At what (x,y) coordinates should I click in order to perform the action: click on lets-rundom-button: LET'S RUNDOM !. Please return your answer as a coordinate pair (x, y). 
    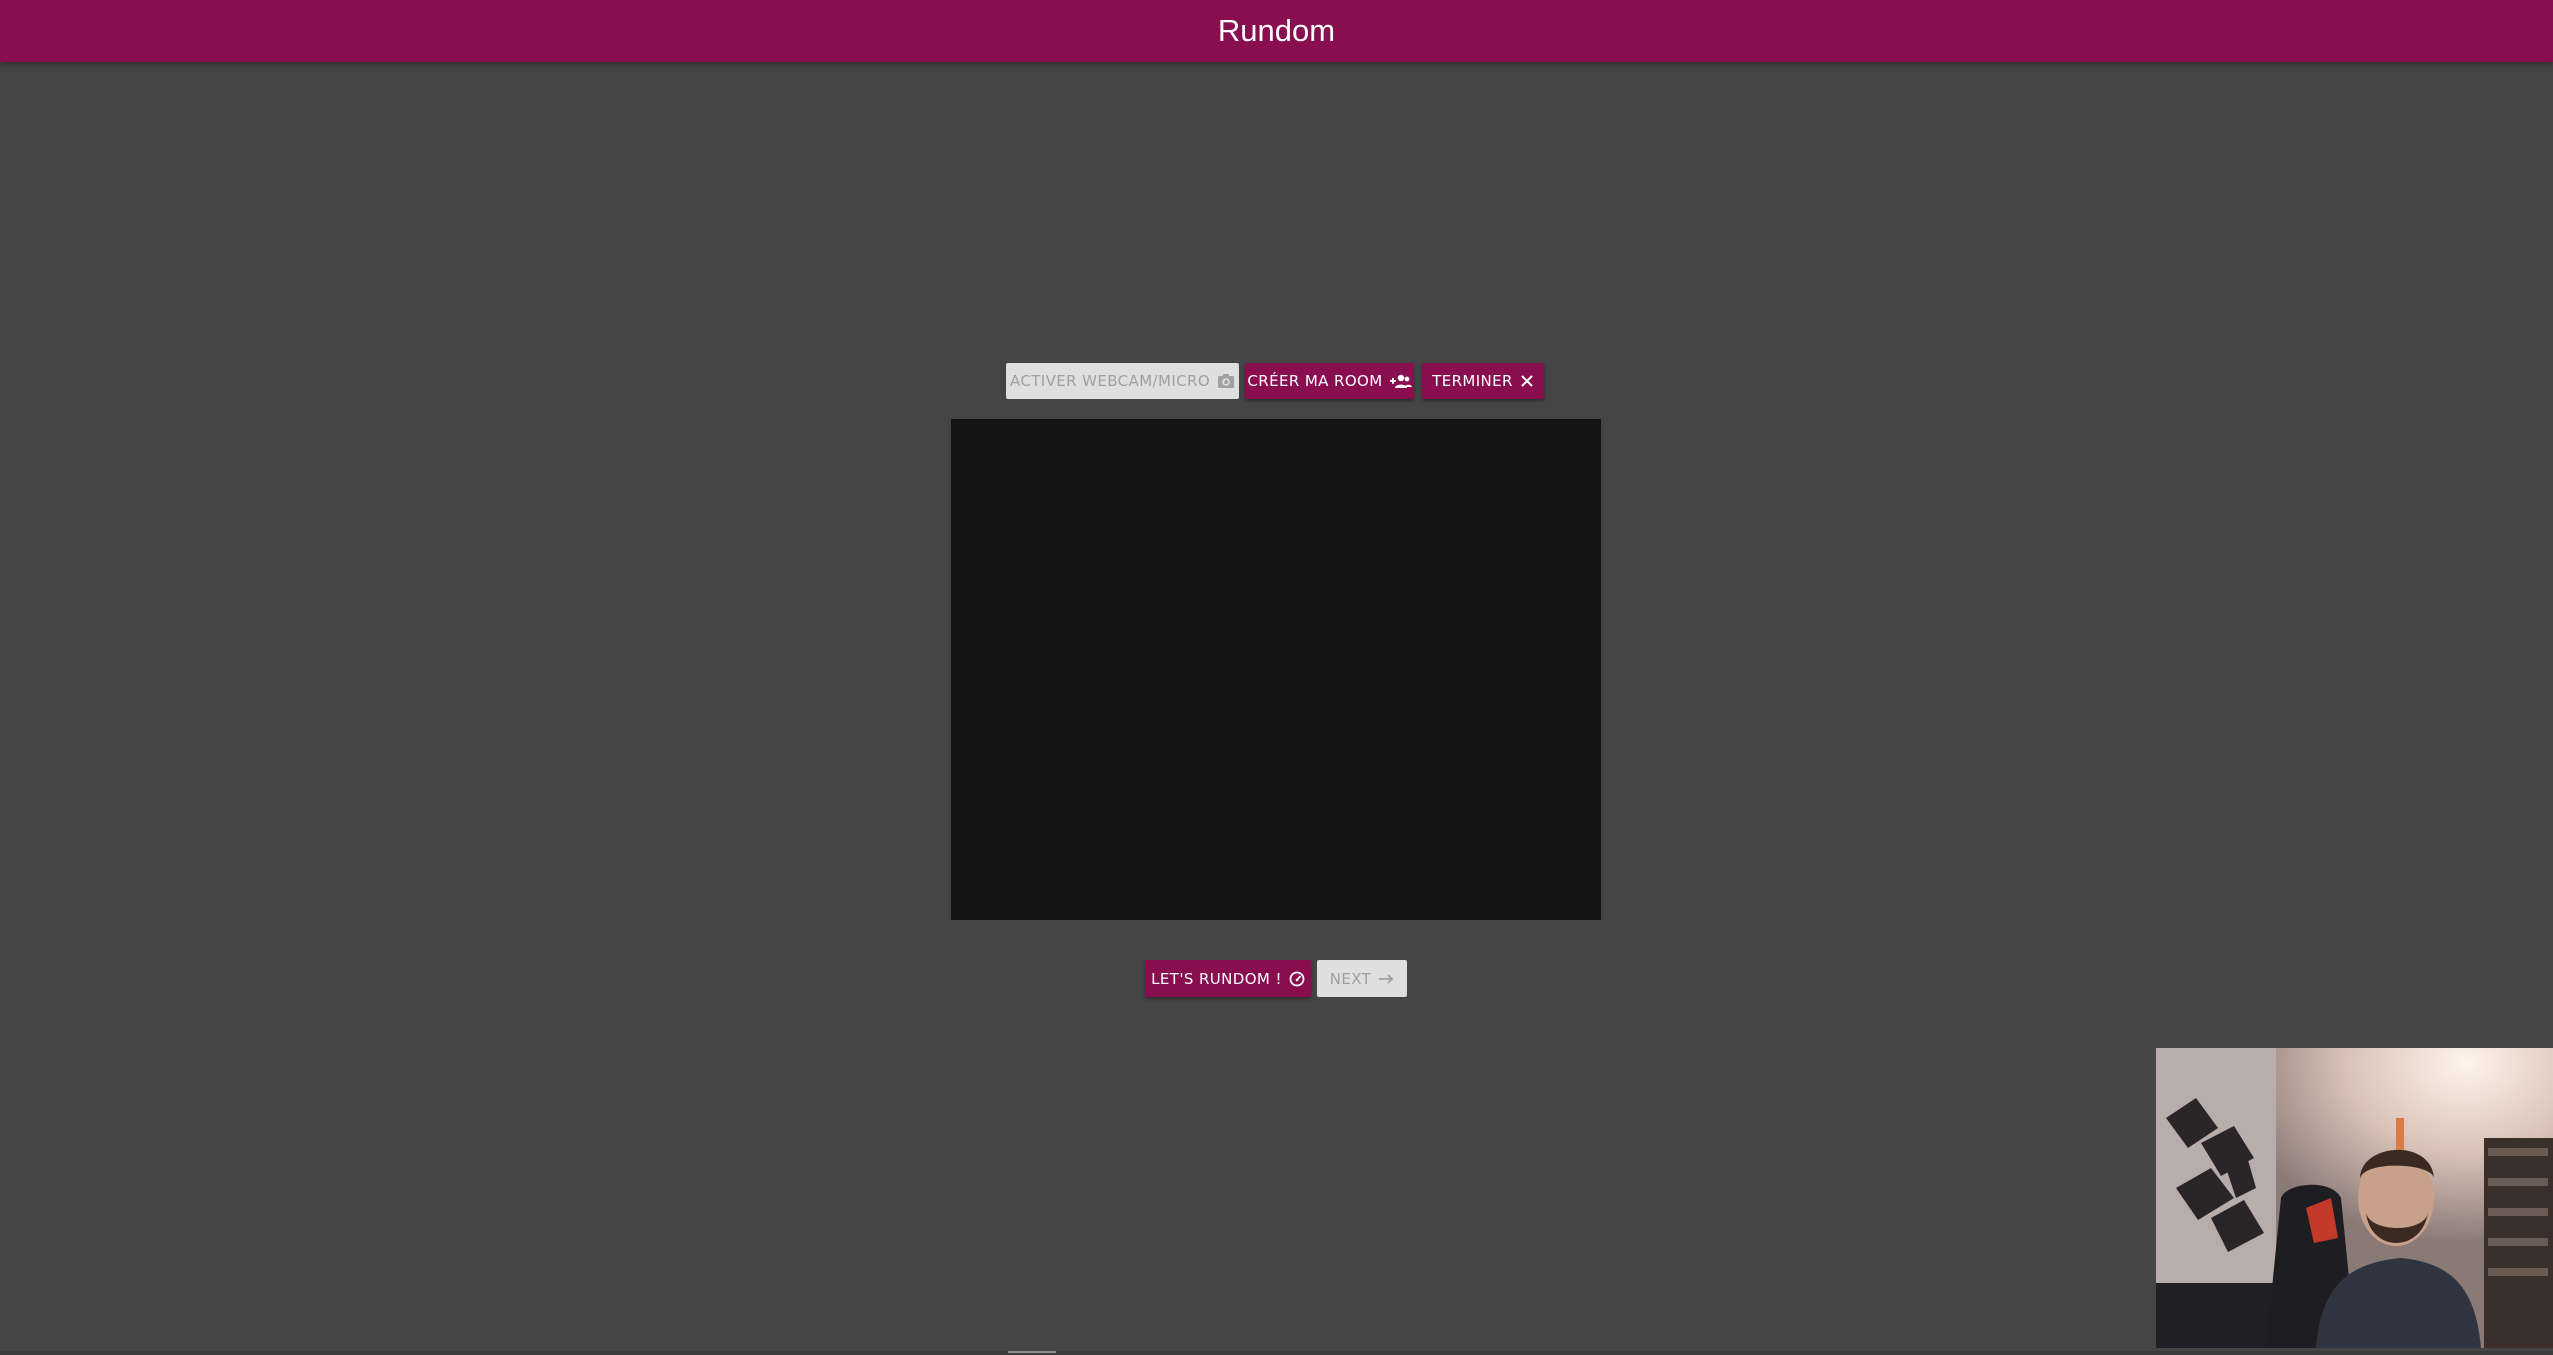
    Looking at the image, I should click on (1228, 978).